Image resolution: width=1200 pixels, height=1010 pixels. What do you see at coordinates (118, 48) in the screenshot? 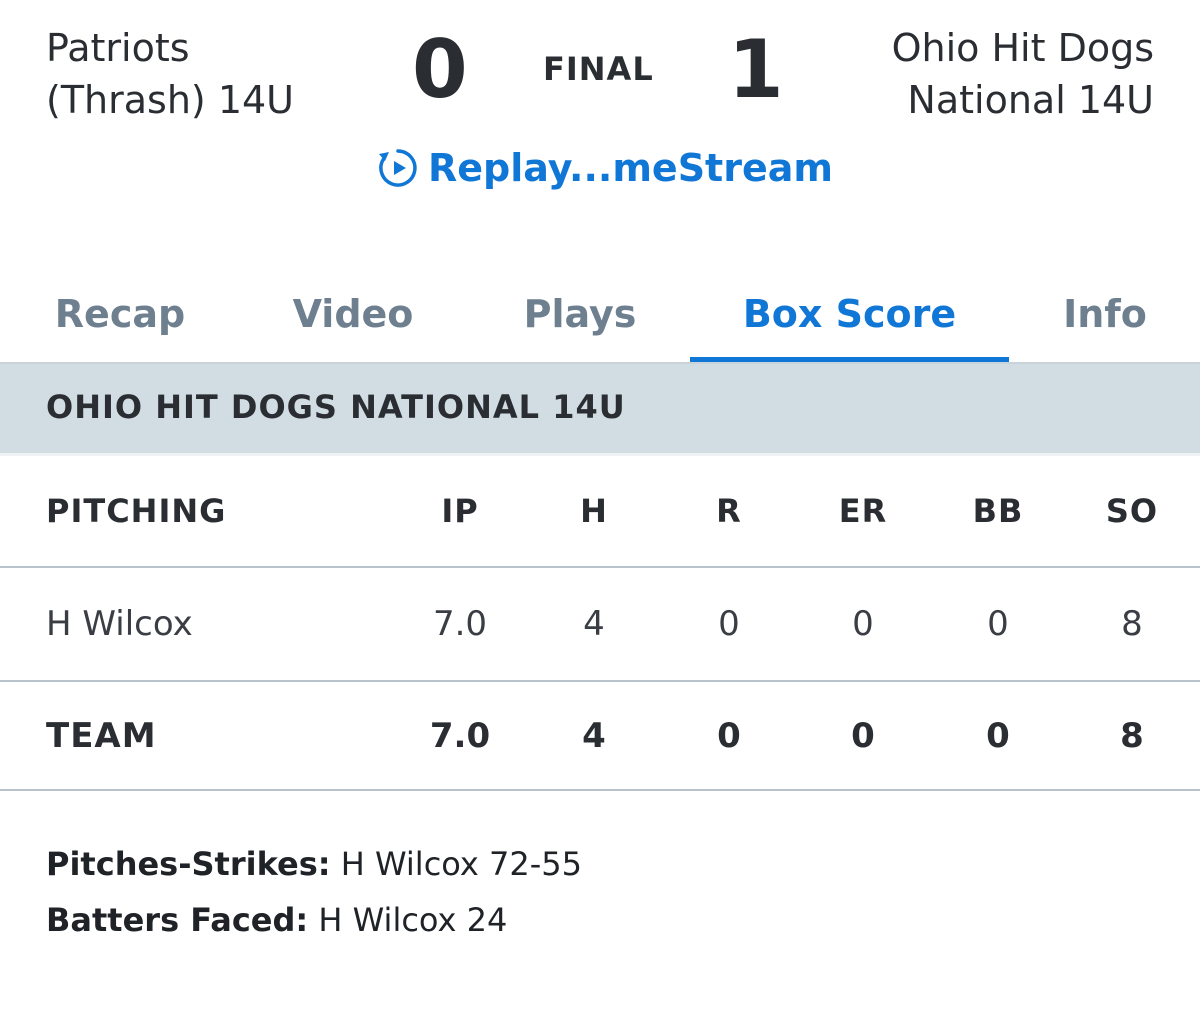
I see `away-team-name-line1: Patriots` at bounding box center [118, 48].